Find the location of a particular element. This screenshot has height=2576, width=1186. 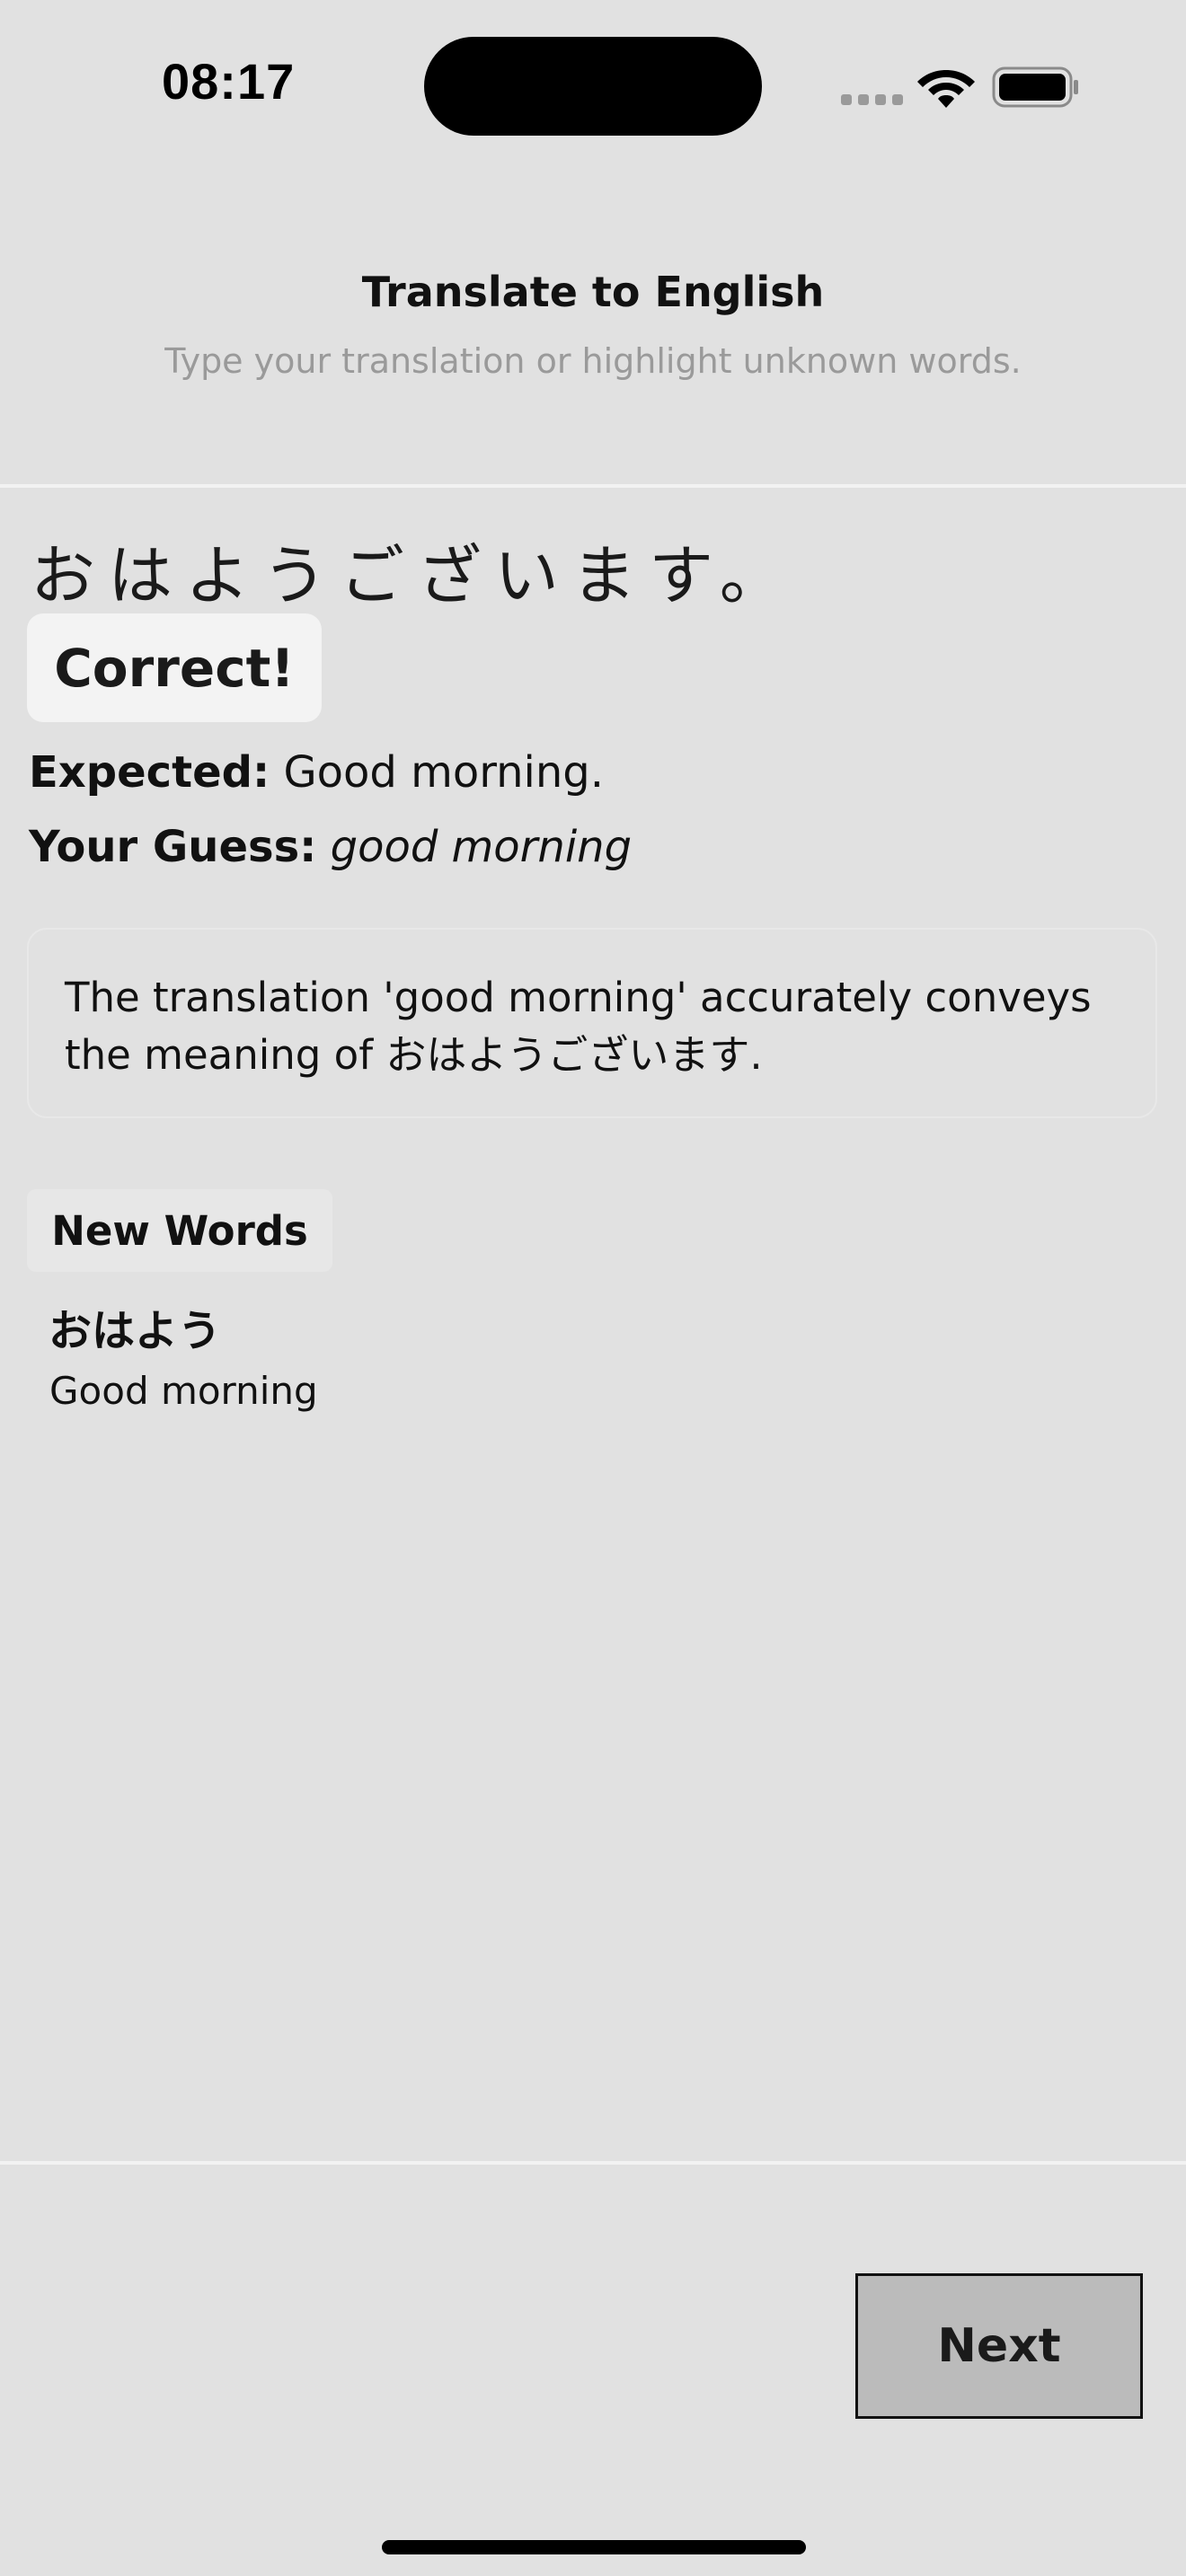

header-divider is located at coordinates (593, 486).